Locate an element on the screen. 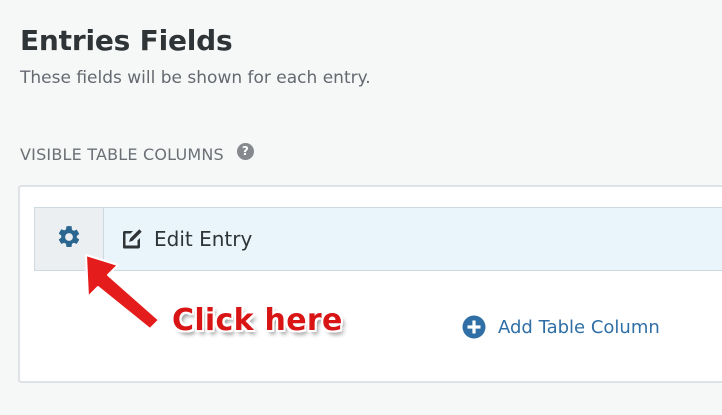 This screenshot has width=722, height=415. section-header: VISIBLE TABLE COLUMNS ? is located at coordinates (137, 153).